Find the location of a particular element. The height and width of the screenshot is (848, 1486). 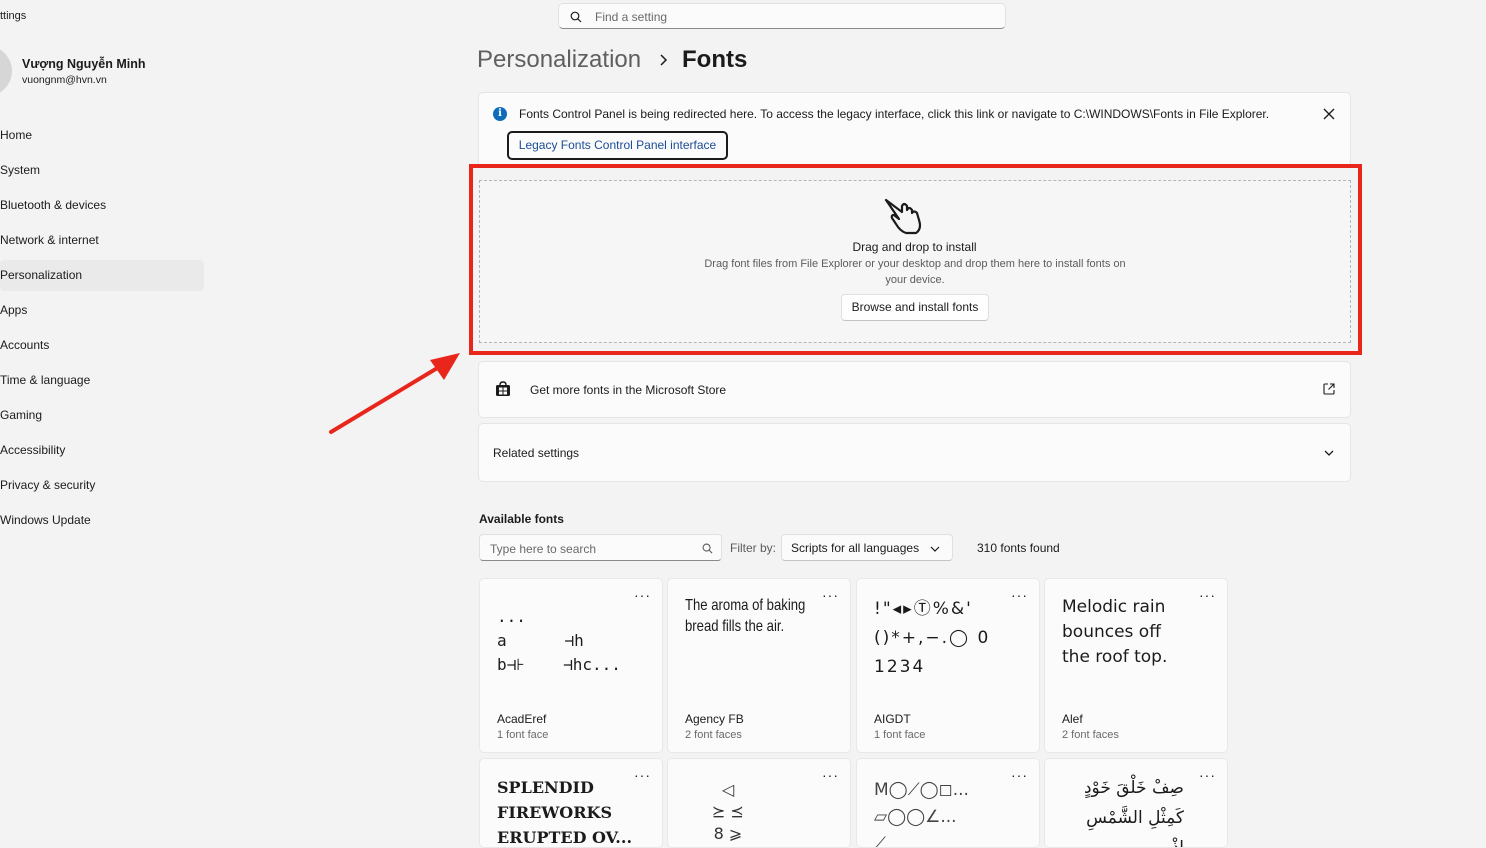

font-sample: M◯⟋◯◻... ▱◯◯∠... ⟋ is located at coordinates (921, 814).